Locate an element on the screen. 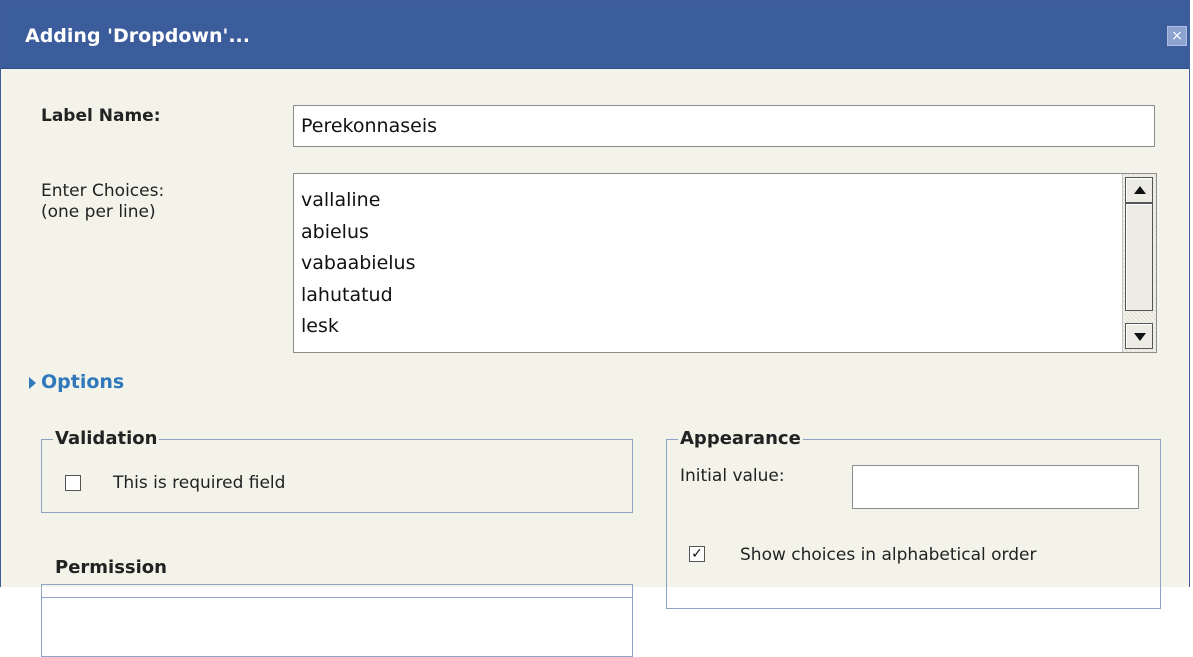  validation-legend: Validation is located at coordinates (106, 438).